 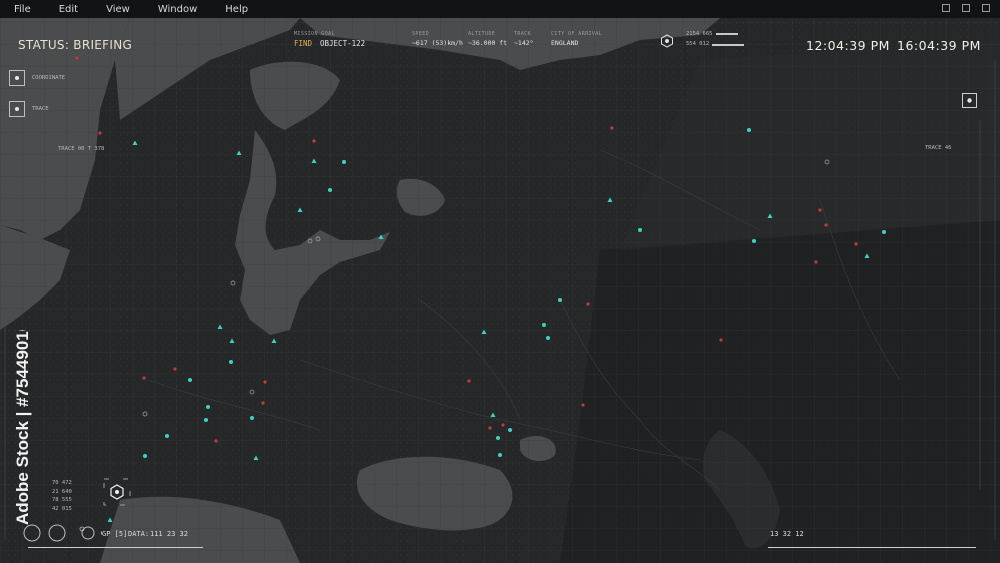 I want to click on readout-2: 21 640, so click(x=62, y=491).